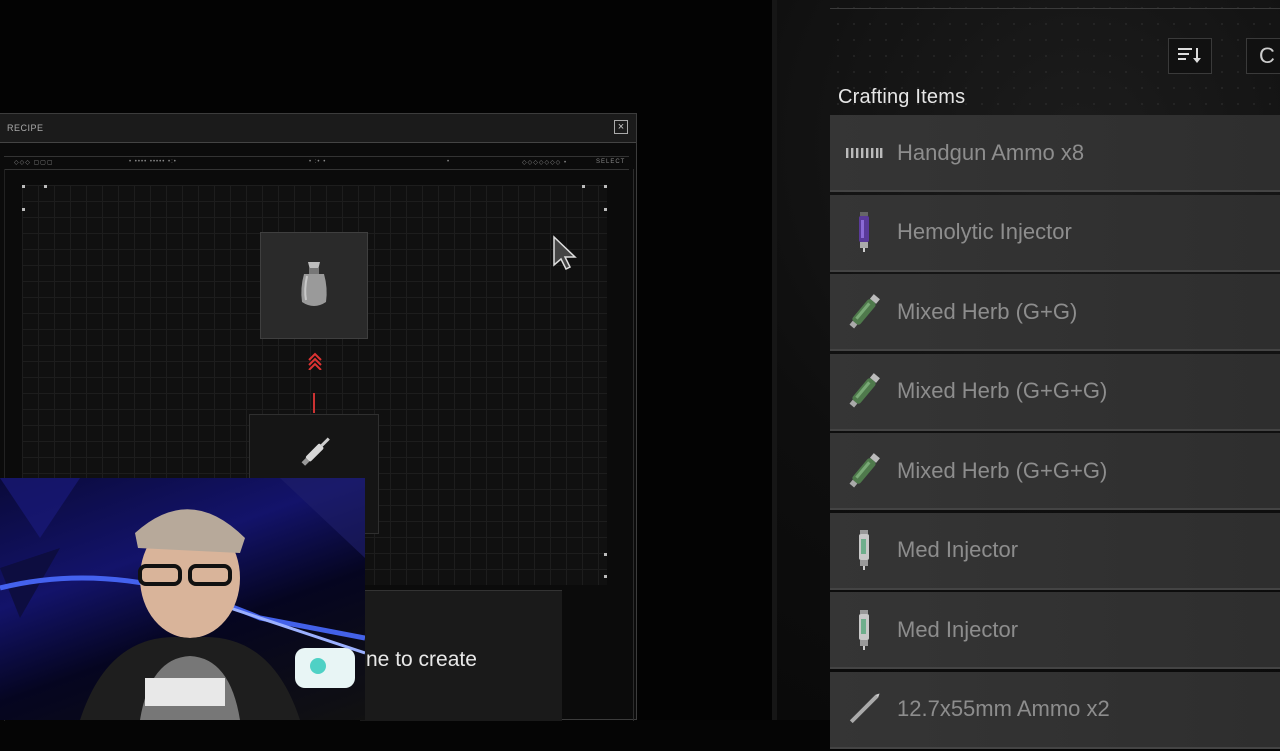  I want to click on syringe-icon, so click(315, 451).